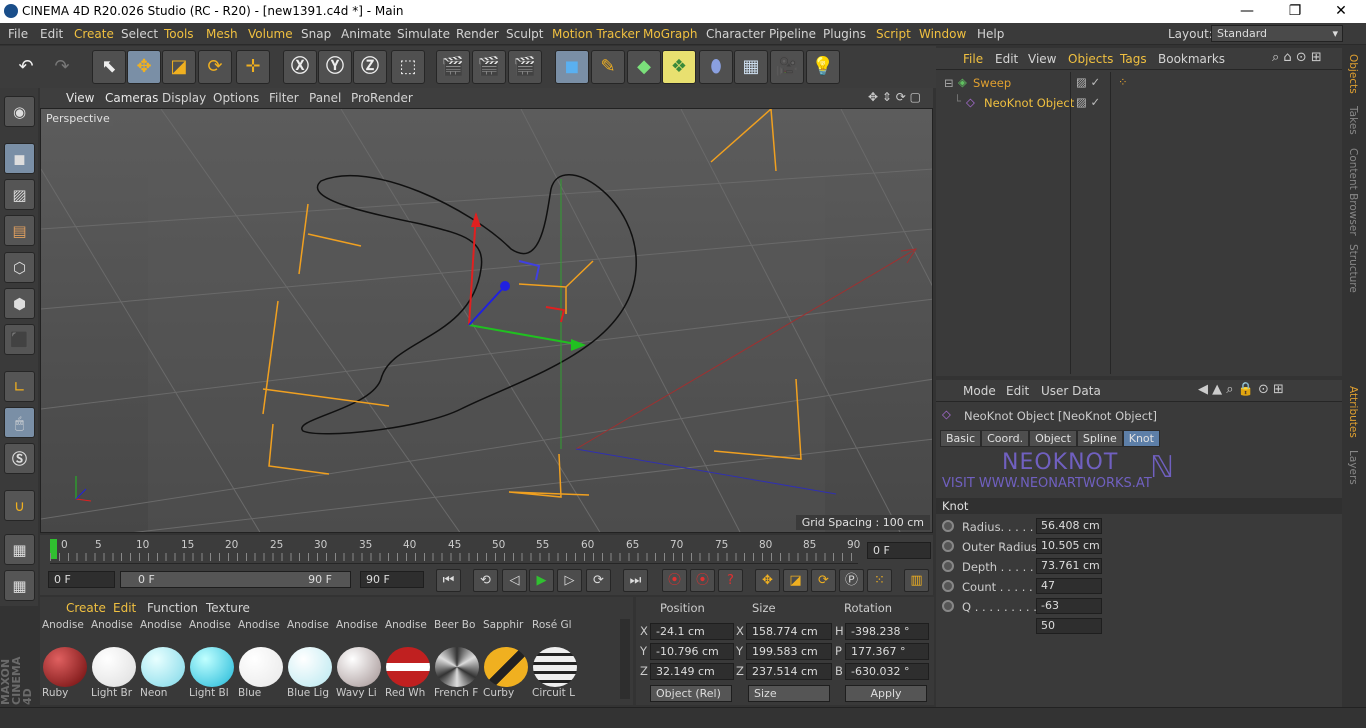  What do you see at coordinates (1353, 192) in the screenshot?
I see `side-tab-content-browser: Content Browser` at bounding box center [1353, 192].